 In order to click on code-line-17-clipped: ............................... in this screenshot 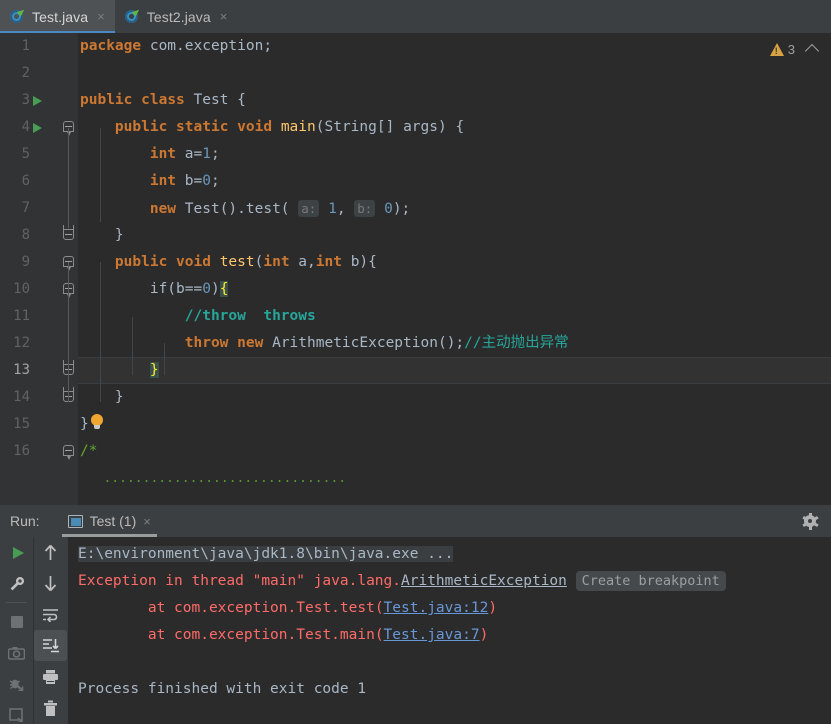, I will do `click(213, 478)`.